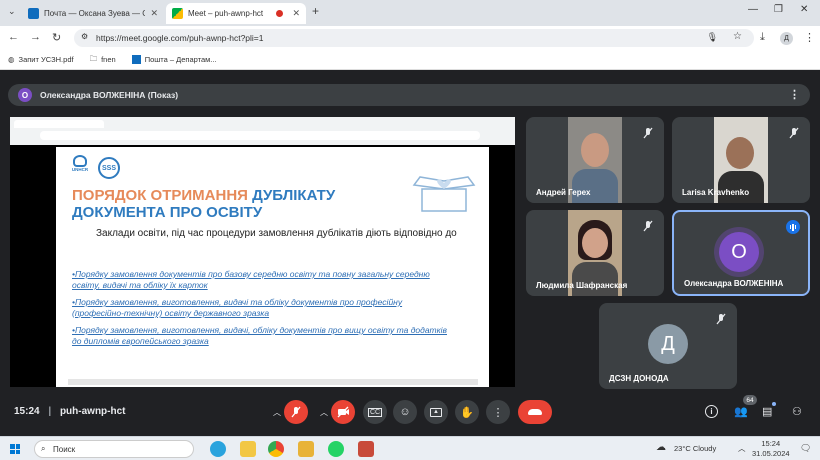  What do you see at coordinates (84, 36) in the screenshot?
I see `site-settings-icon: ⚙` at bounding box center [84, 36].